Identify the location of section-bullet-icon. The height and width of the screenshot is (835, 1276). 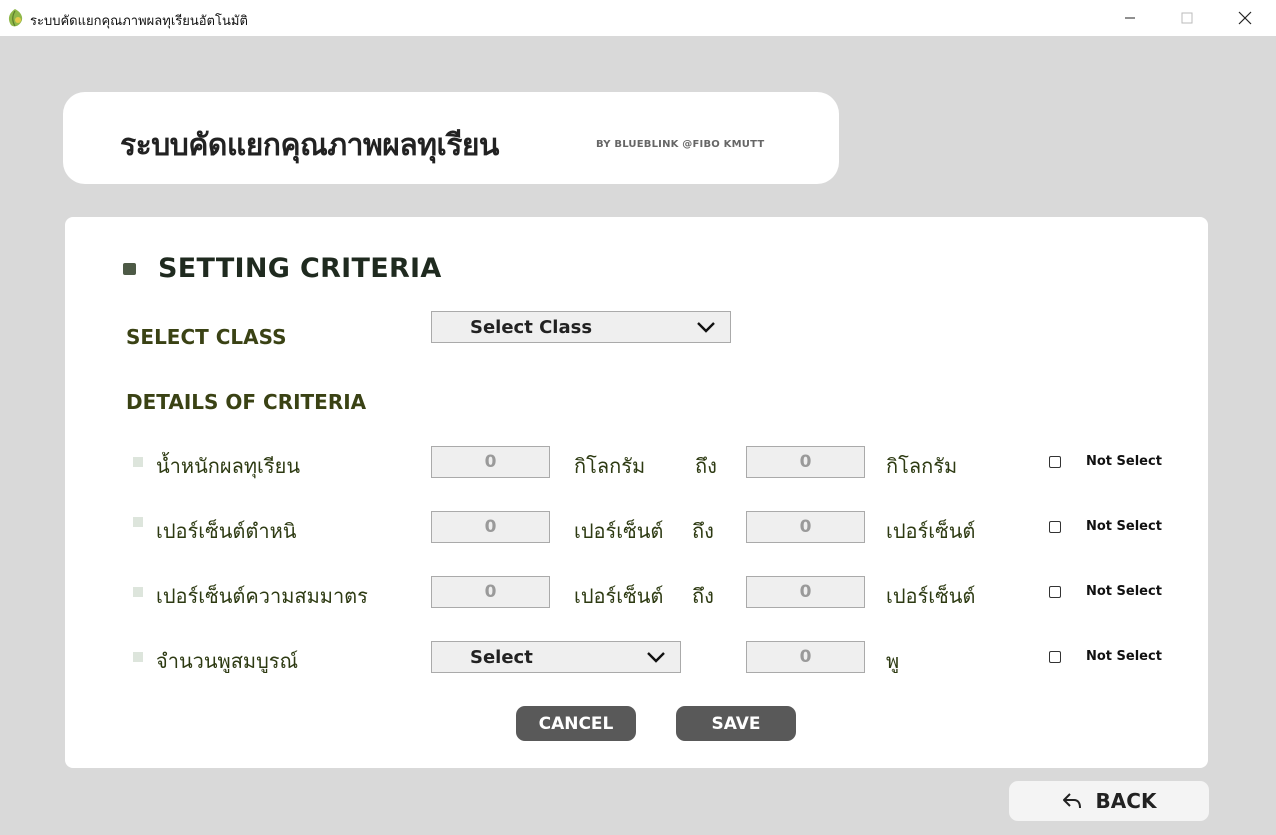
(129, 269).